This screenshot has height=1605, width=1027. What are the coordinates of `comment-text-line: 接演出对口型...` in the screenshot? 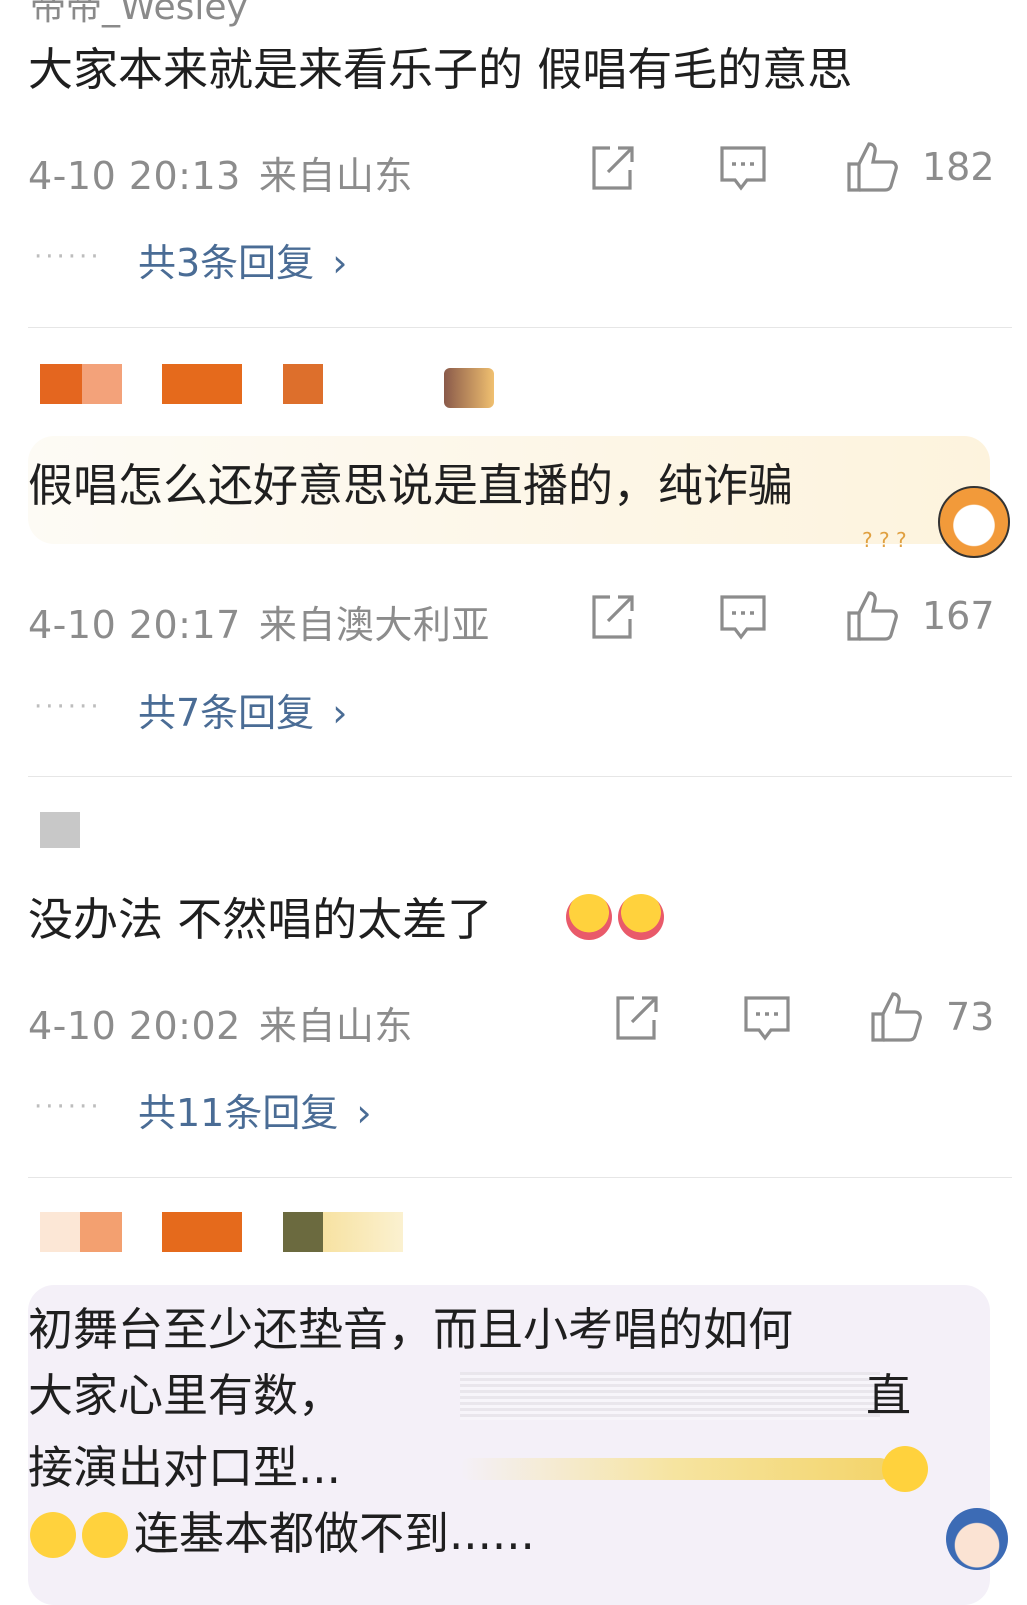 It's located at (184, 1467).